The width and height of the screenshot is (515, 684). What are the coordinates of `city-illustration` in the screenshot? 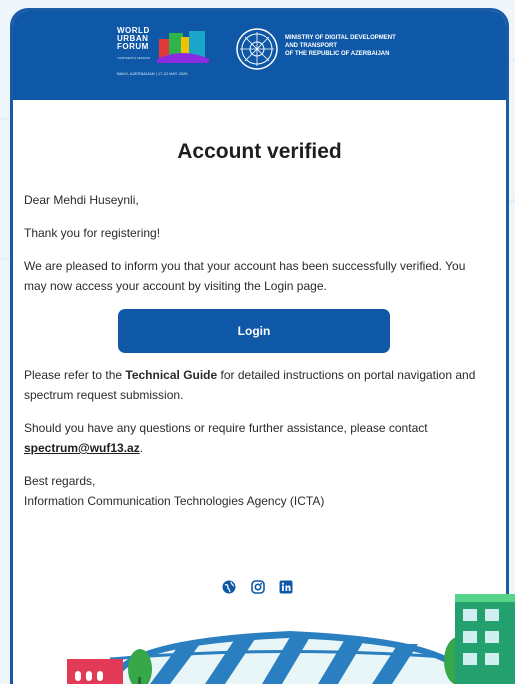 It's located at (291, 639).